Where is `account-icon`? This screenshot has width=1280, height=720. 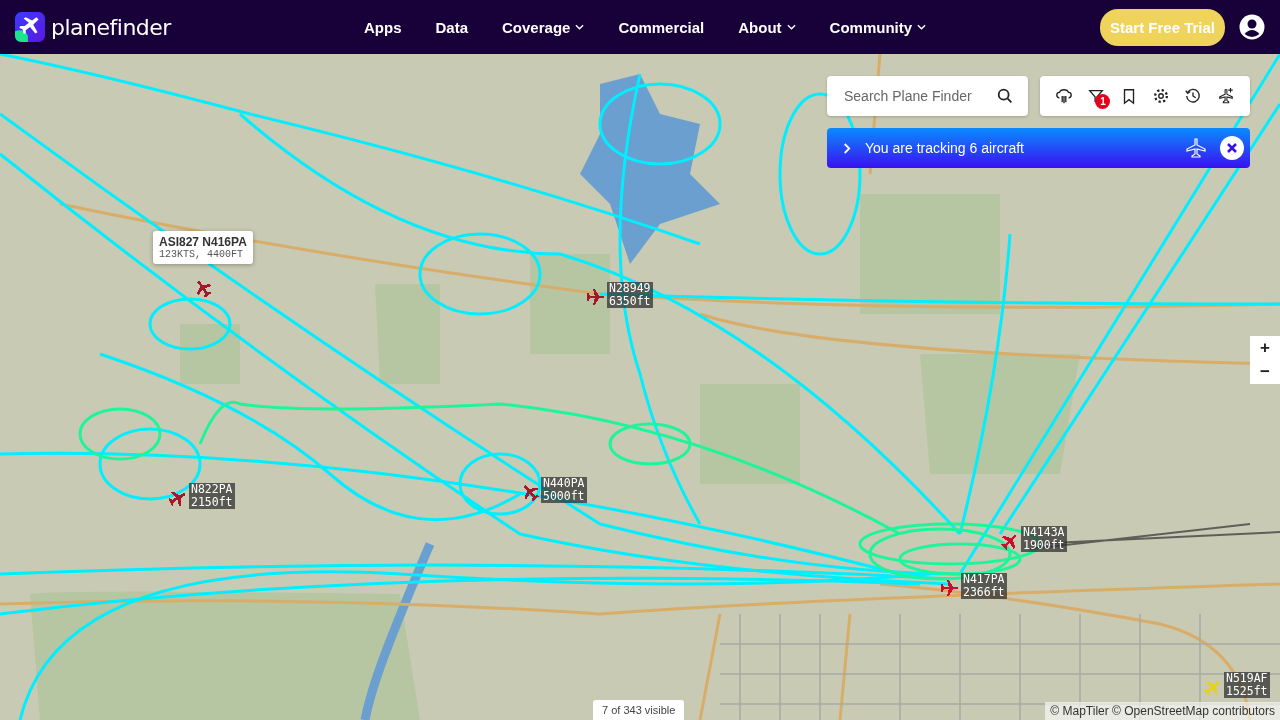 account-icon is located at coordinates (1252, 27).